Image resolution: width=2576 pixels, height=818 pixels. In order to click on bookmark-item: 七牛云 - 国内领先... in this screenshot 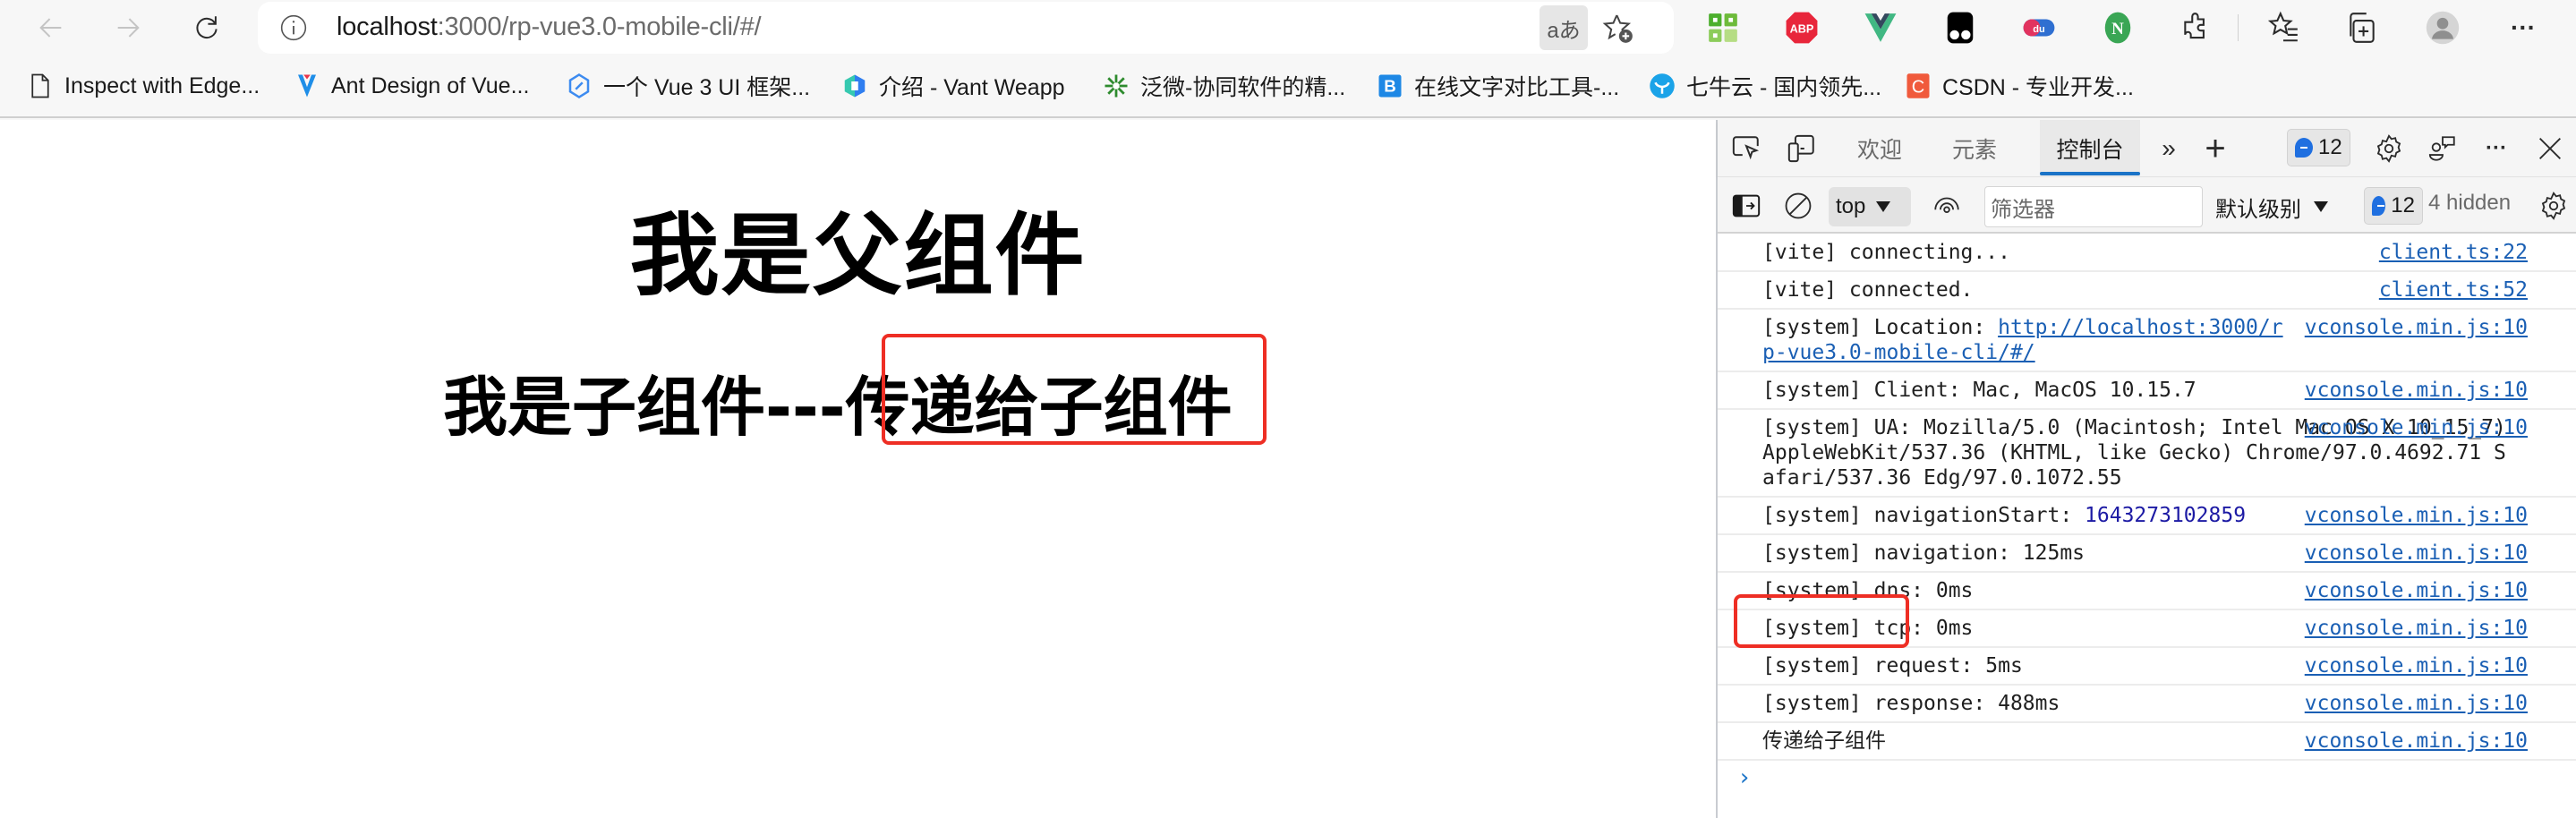, I will do `click(1765, 86)`.